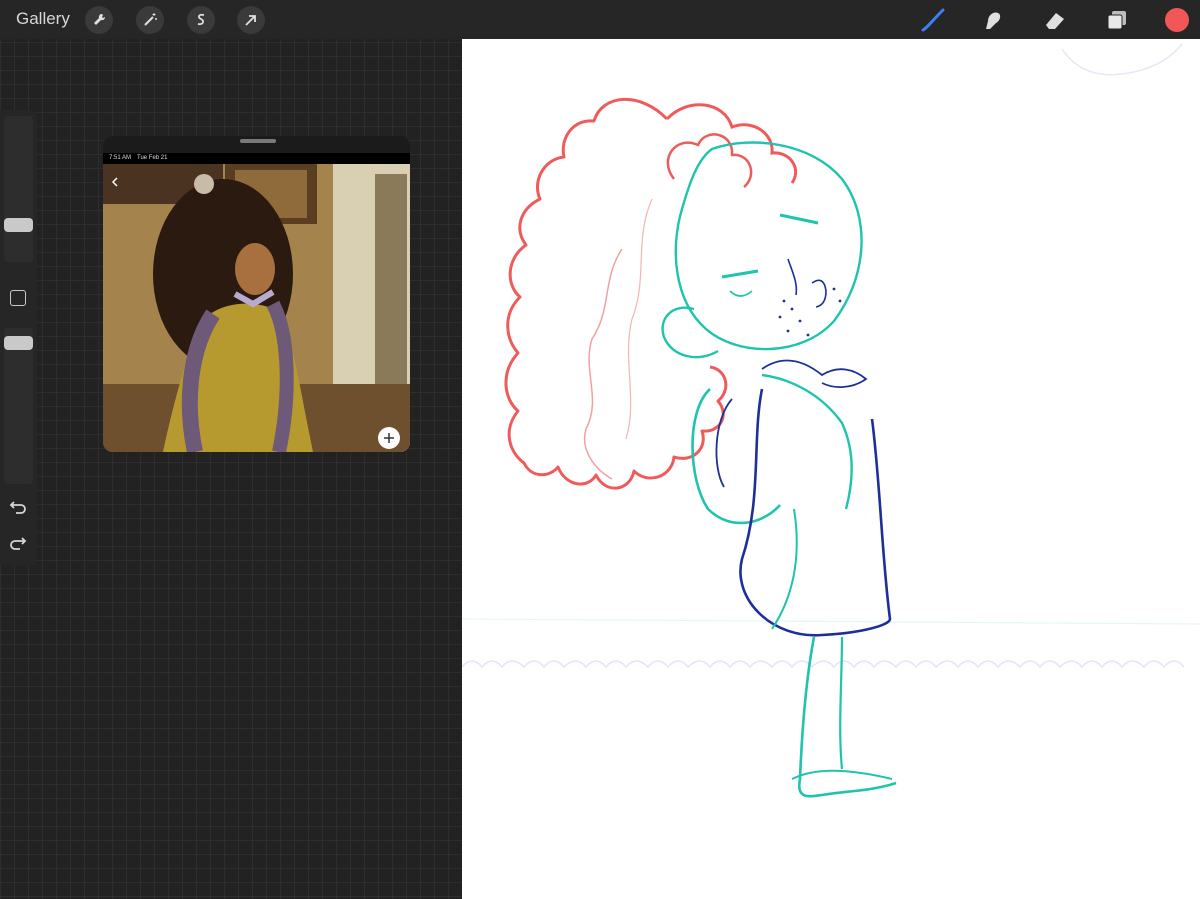 Image resolution: width=1200 pixels, height=899 pixels. Describe the element at coordinates (43, 19) in the screenshot. I see `gallery-button: Gallery` at that location.